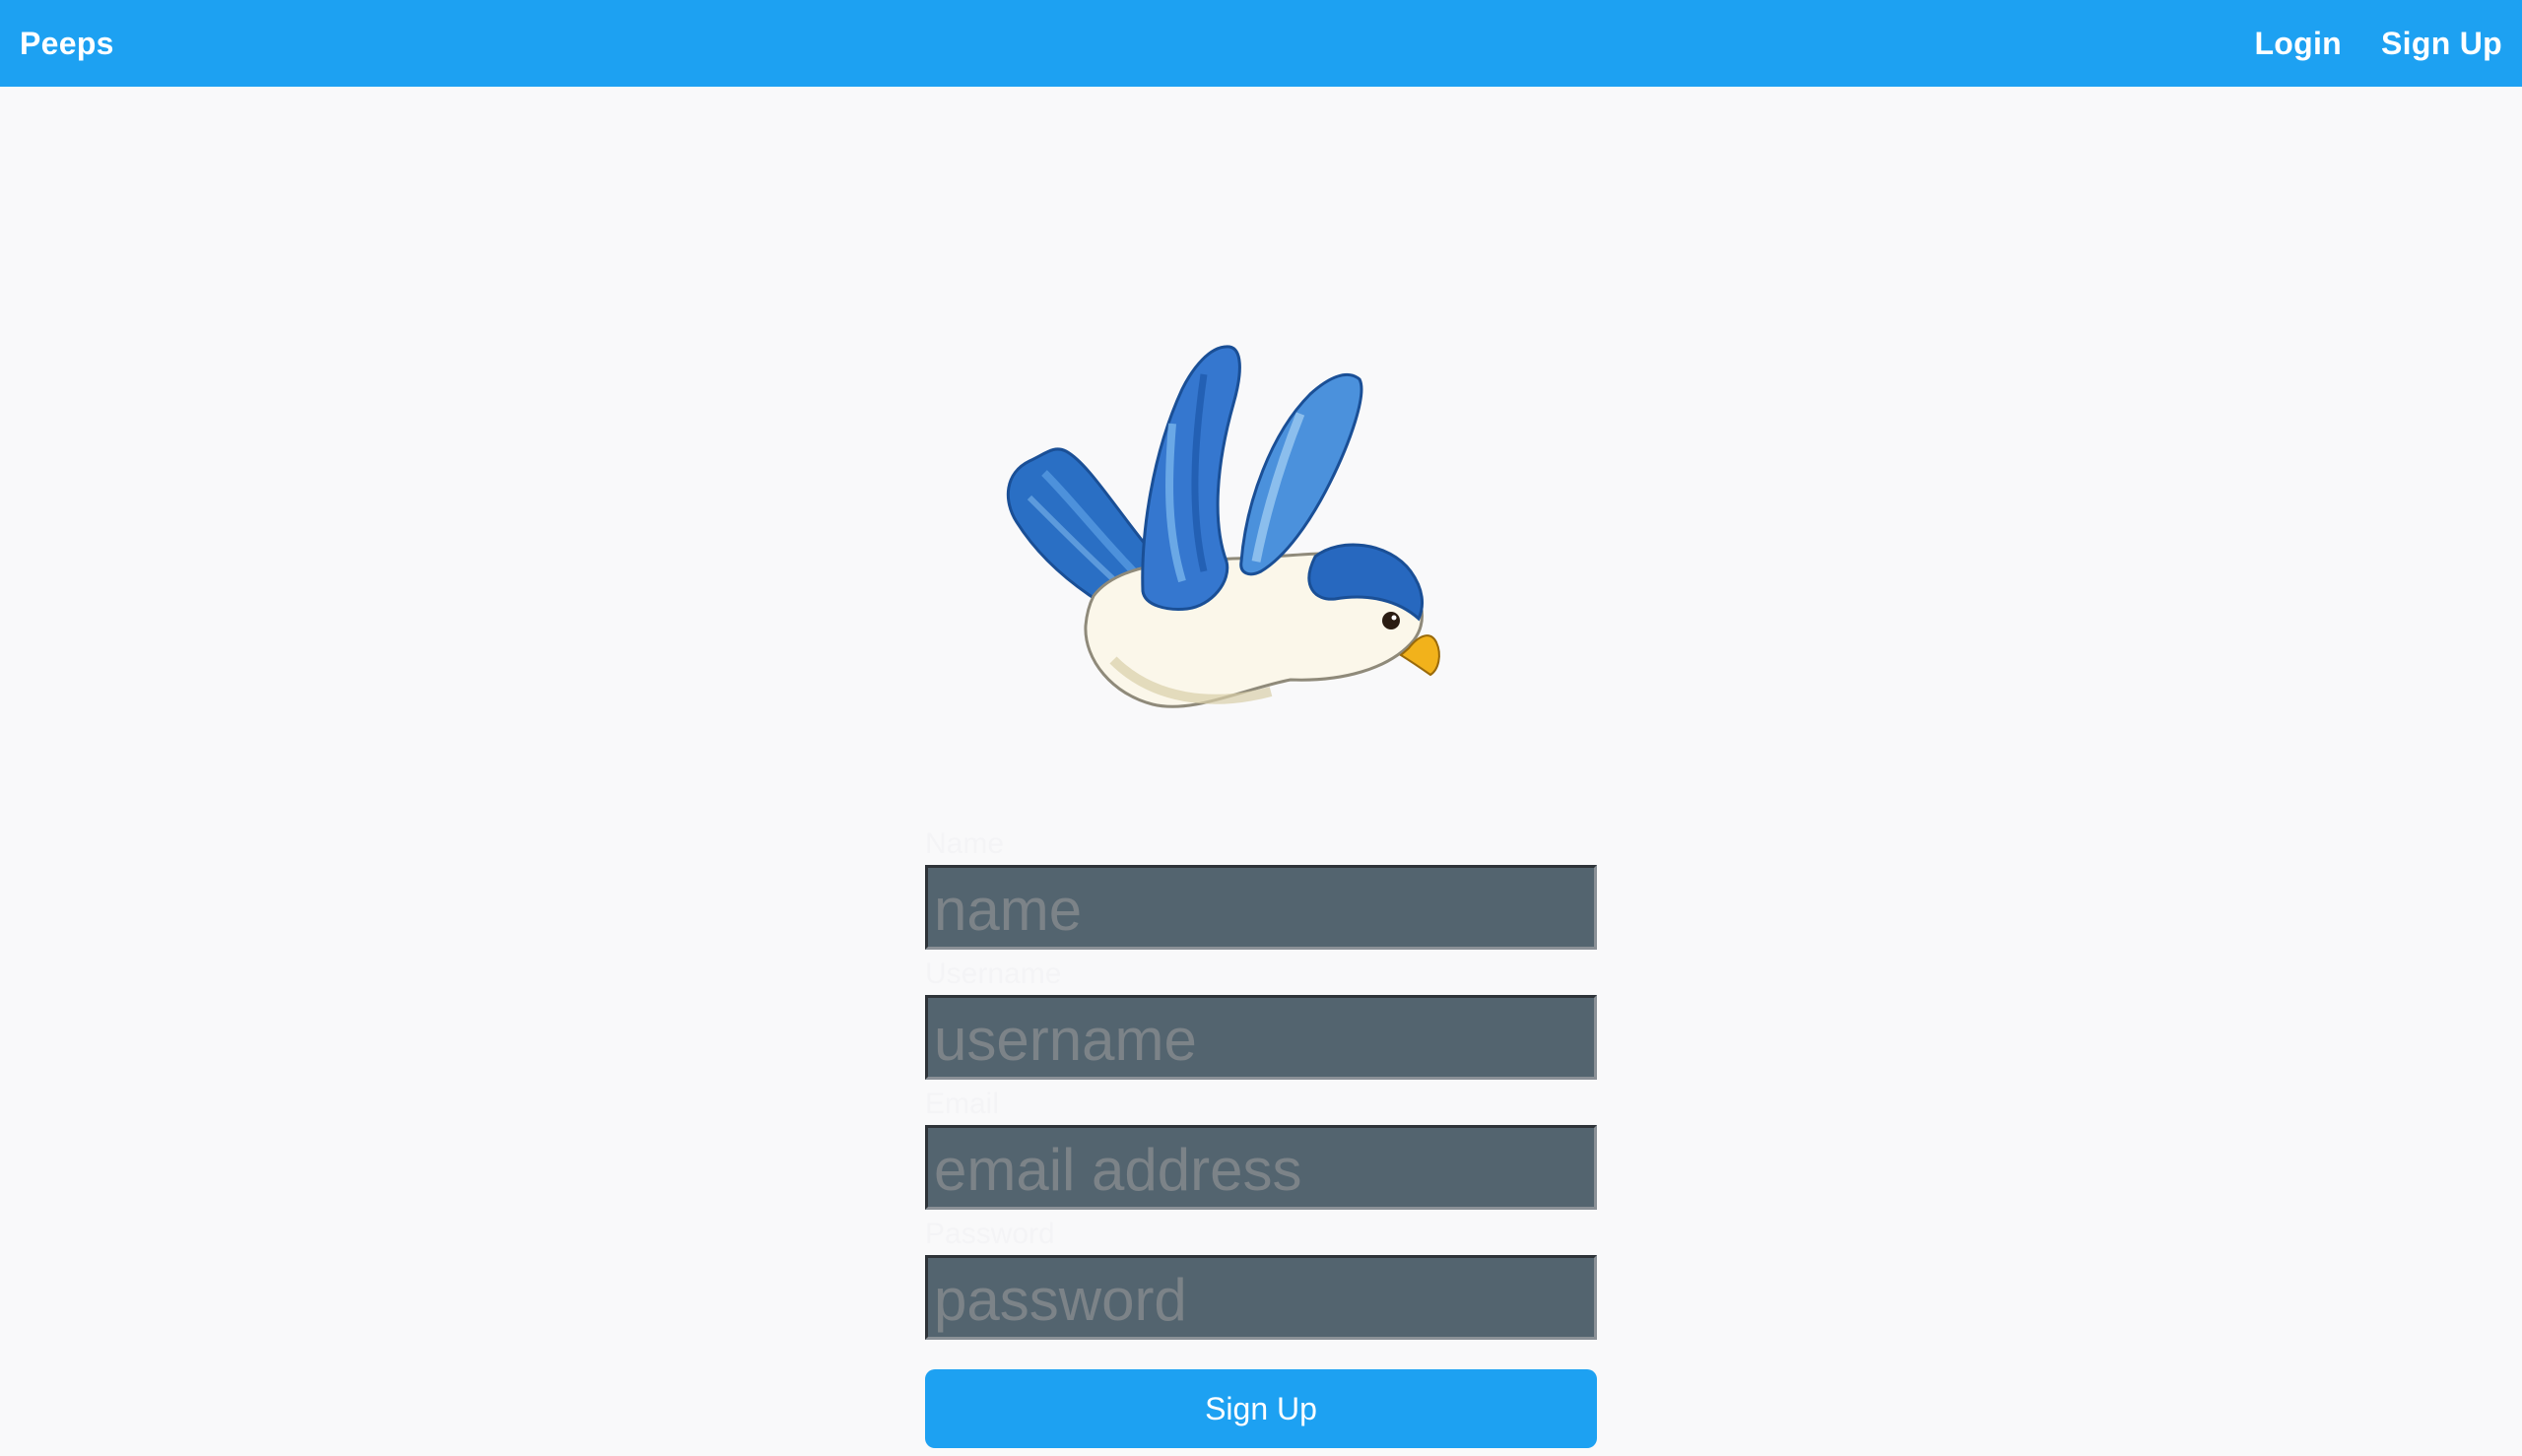 The image size is (2522, 1456). What do you see at coordinates (962, 1104) in the screenshot?
I see `email-label: Email` at bounding box center [962, 1104].